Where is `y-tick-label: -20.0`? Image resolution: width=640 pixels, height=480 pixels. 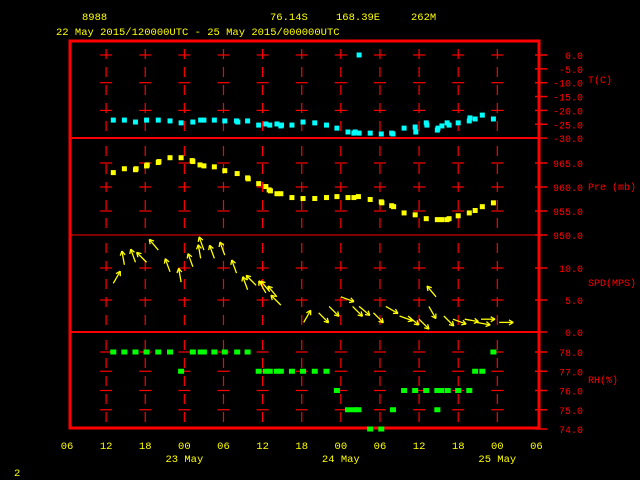 y-tick-label: -20.0 is located at coordinates (568, 112).